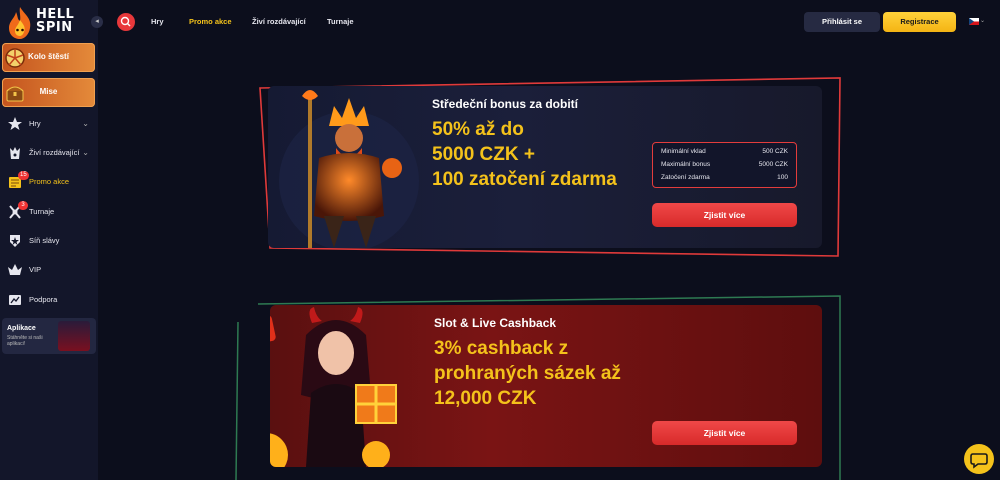 The image size is (1000, 480). I want to click on hall-of-fame-icon, so click(15, 241).